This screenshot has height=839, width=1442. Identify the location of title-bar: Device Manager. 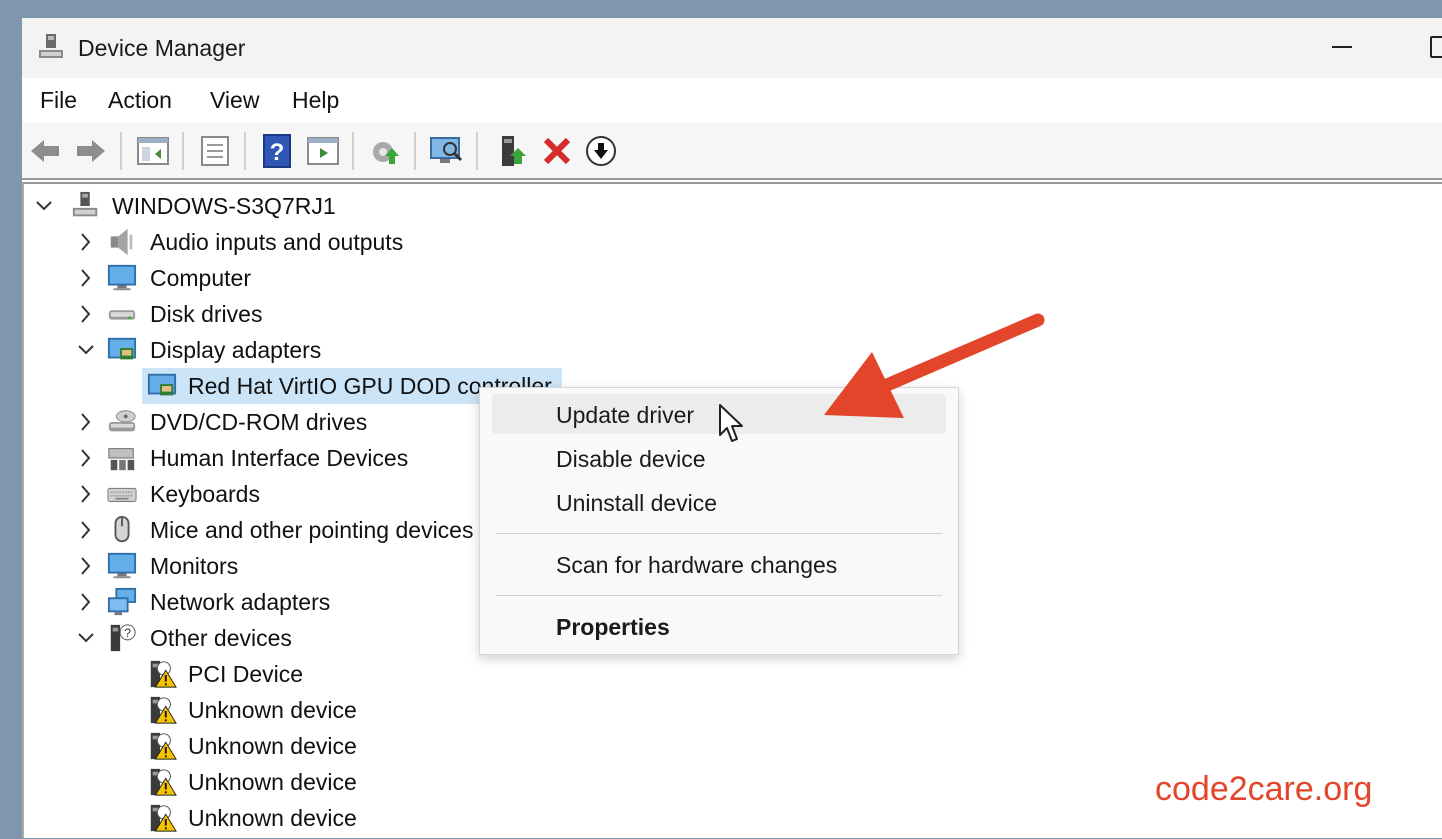
(732, 48).